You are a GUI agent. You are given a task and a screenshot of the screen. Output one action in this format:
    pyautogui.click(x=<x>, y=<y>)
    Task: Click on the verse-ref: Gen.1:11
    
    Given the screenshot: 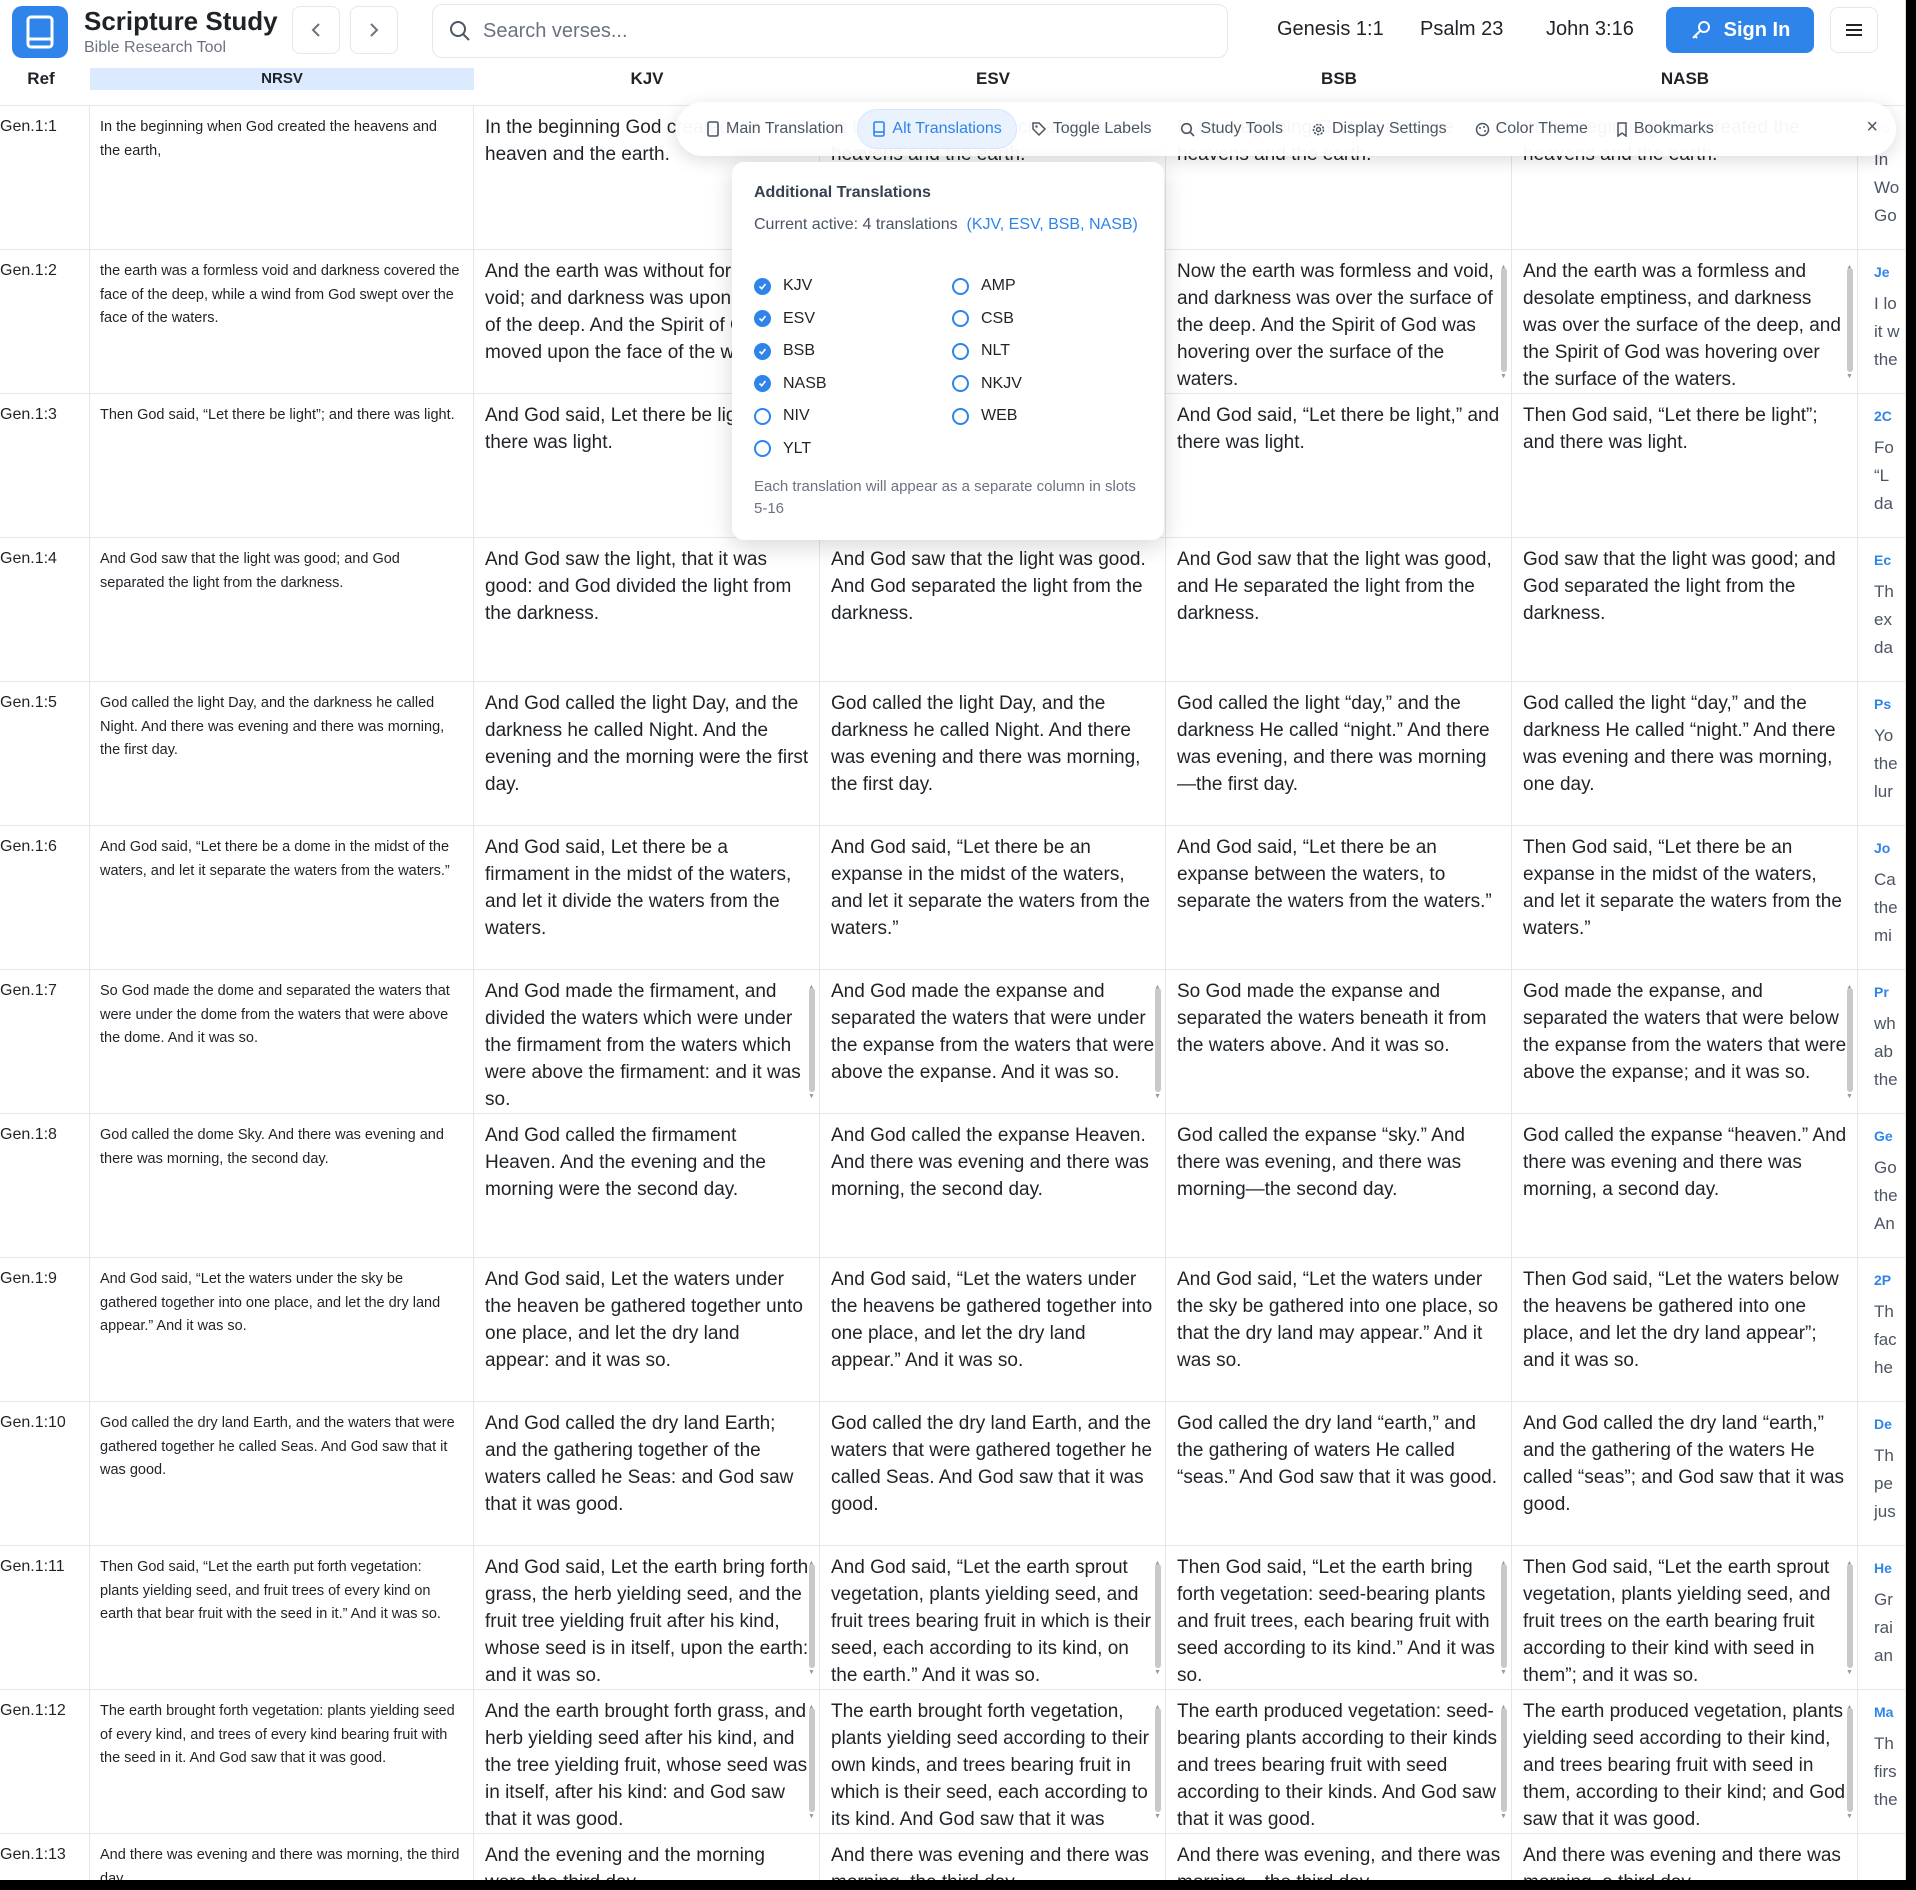 What is the action you would take?
    pyautogui.click(x=45, y=1618)
    